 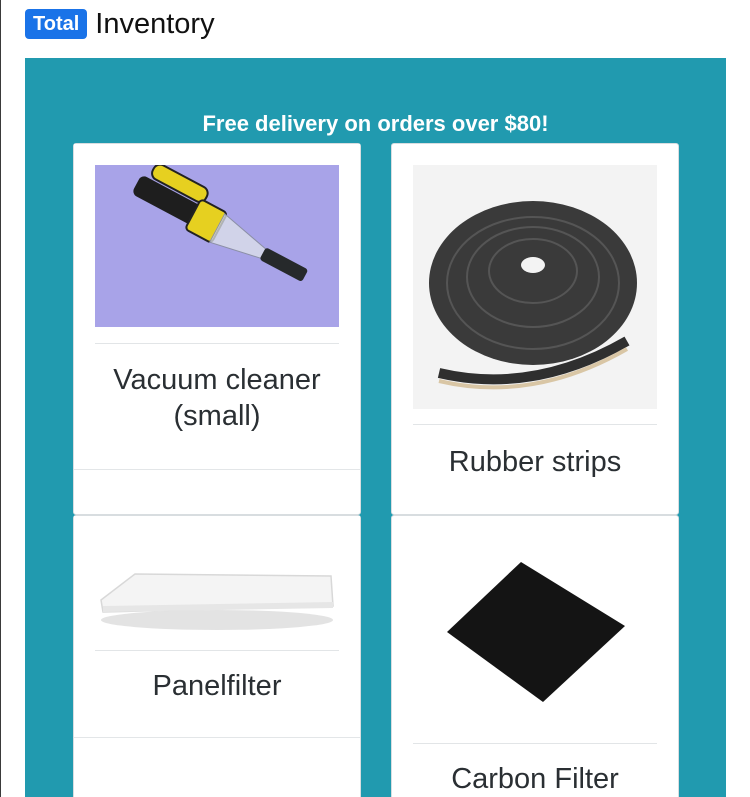 I want to click on product-name: Panelfilter, so click(x=217, y=686).